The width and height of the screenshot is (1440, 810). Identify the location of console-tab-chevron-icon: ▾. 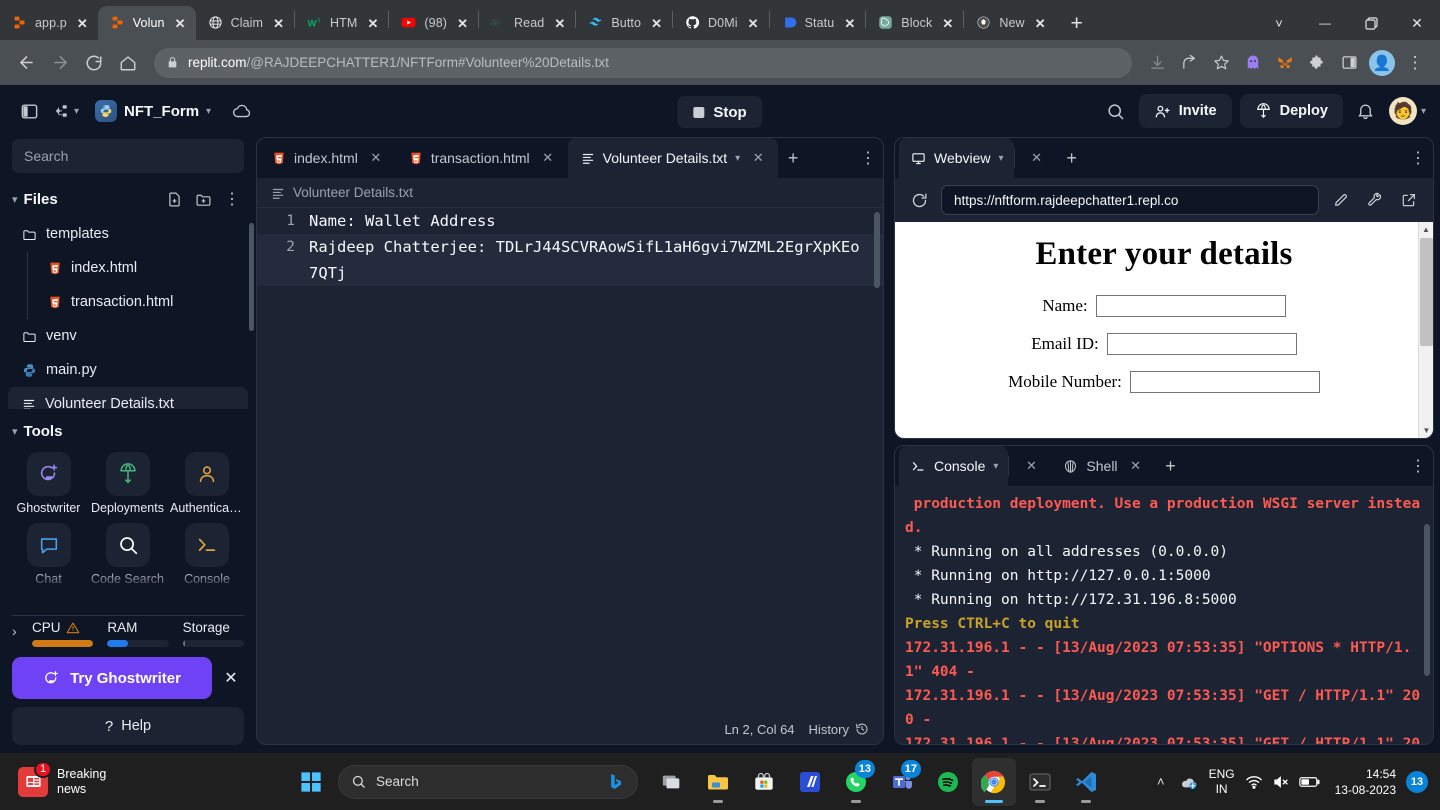
(995, 466).